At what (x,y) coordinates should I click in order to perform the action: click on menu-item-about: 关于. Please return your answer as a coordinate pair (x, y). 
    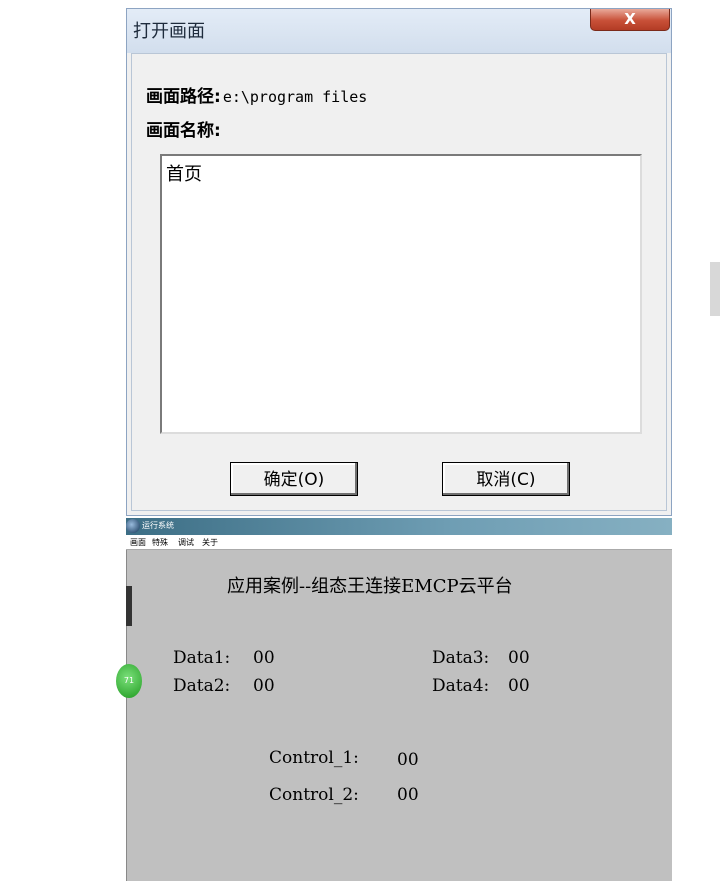
    Looking at the image, I should click on (210, 542).